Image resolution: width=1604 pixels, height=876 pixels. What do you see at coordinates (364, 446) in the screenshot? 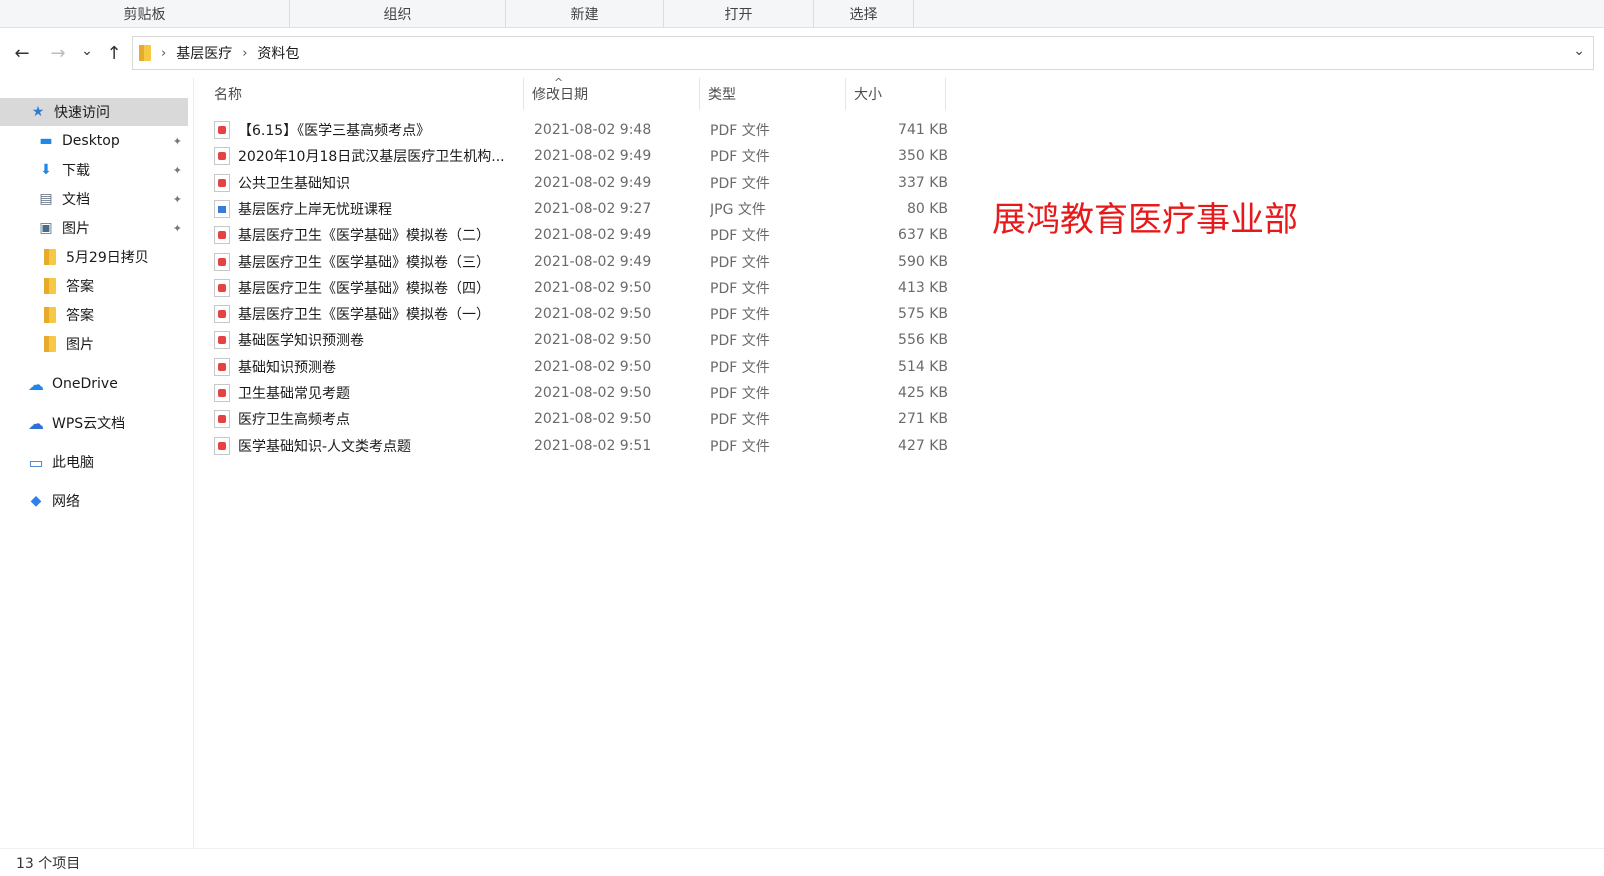
I see `file-name-cell: 医学基础知识-人文类考点题` at bounding box center [364, 446].